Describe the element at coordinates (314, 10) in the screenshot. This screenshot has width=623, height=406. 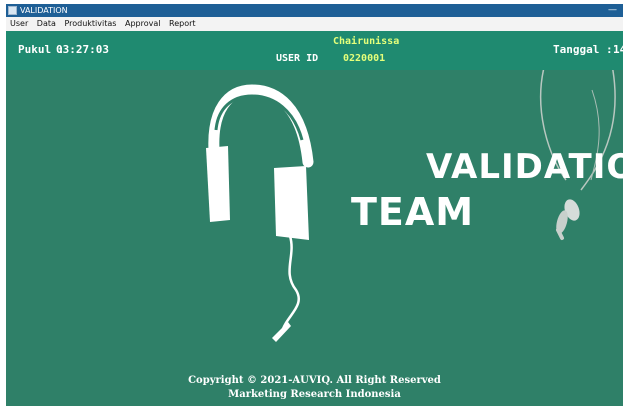
I see `window-title-bar: VALIDATION —` at that location.